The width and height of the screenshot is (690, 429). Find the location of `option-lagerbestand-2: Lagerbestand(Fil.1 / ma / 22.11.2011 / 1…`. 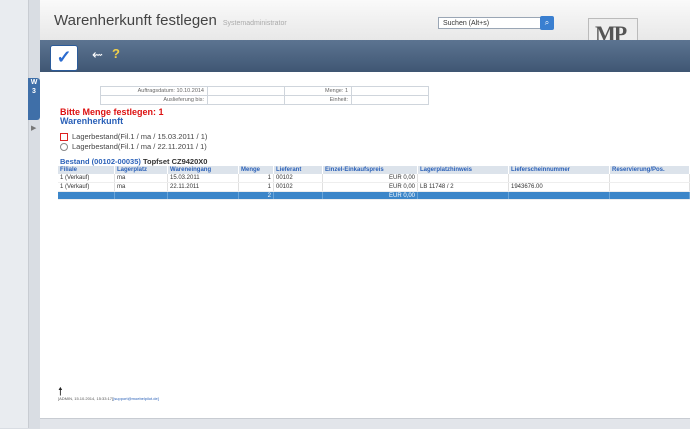

option-lagerbestand-2: Lagerbestand(Fil.1 / ma / 22.11.2011 / 1… is located at coordinates (133, 147).